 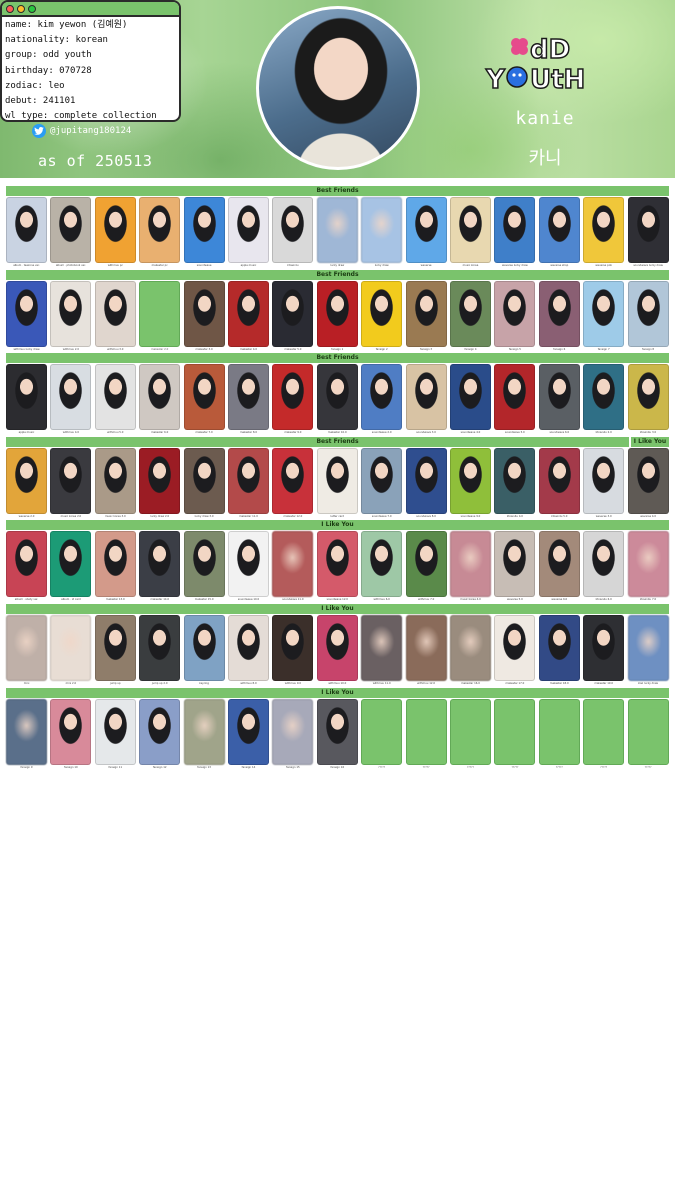 I want to click on photocard: withmuu 8.0, so click(x=248, y=651).